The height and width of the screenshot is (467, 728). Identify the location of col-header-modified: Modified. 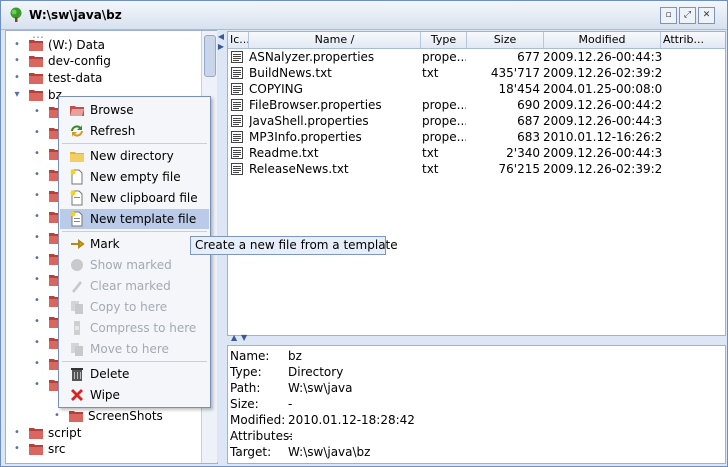
(602, 40).